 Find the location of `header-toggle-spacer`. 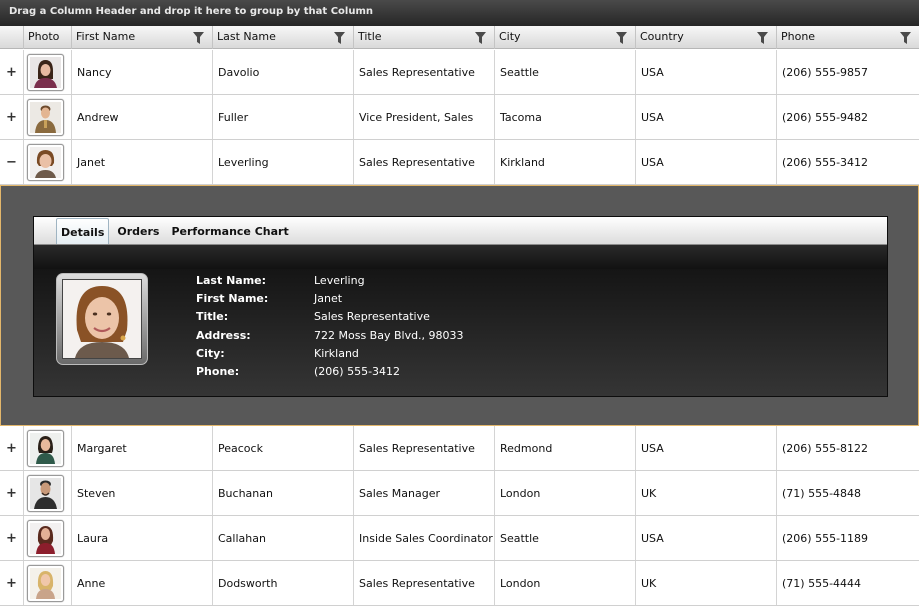

header-toggle-spacer is located at coordinates (12, 37).